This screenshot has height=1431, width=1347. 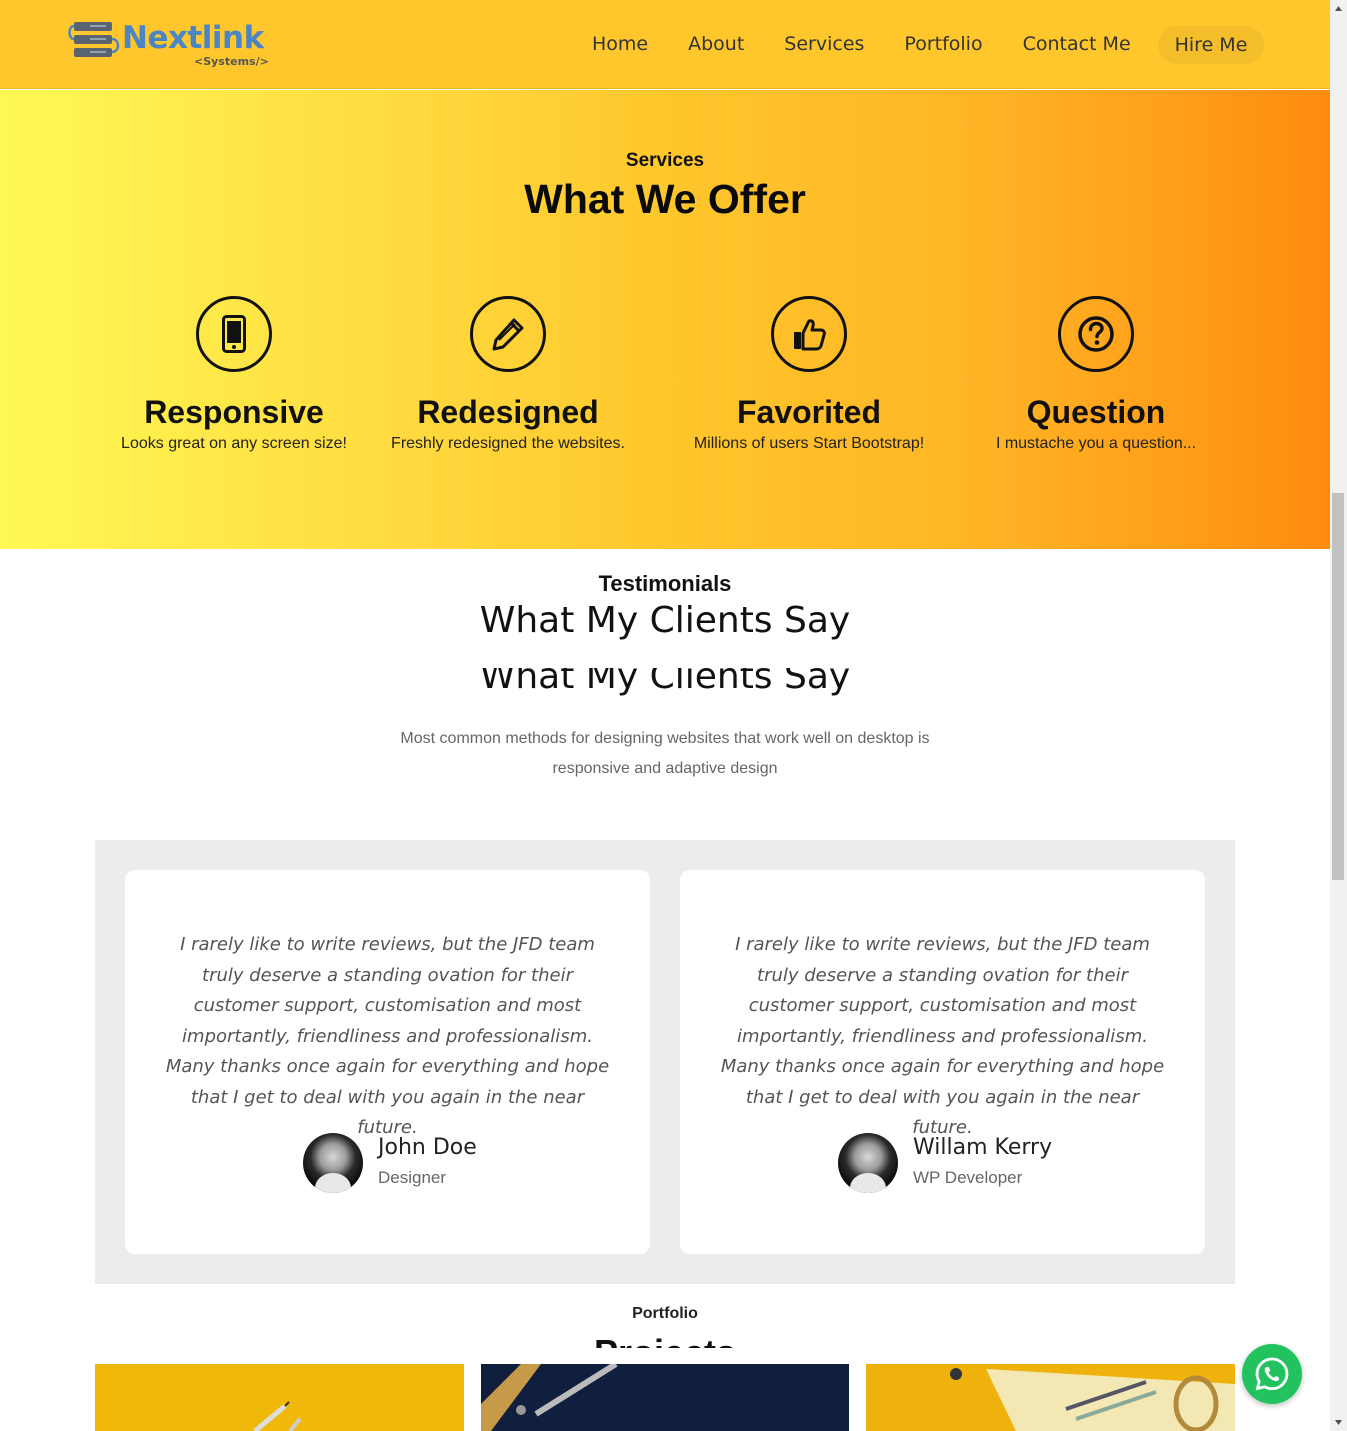 What do you see at coordinates (620, 44) in the screenshot?
I see `nav-home: Home` at bounding box center [620, 44].